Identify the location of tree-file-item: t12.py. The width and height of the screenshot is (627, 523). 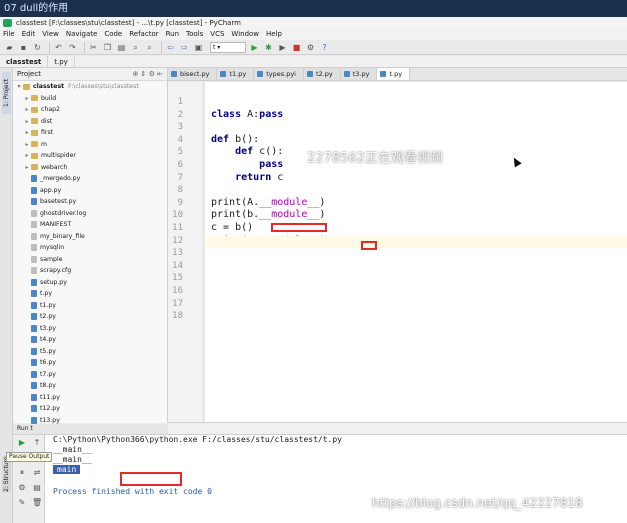
(90, 409).